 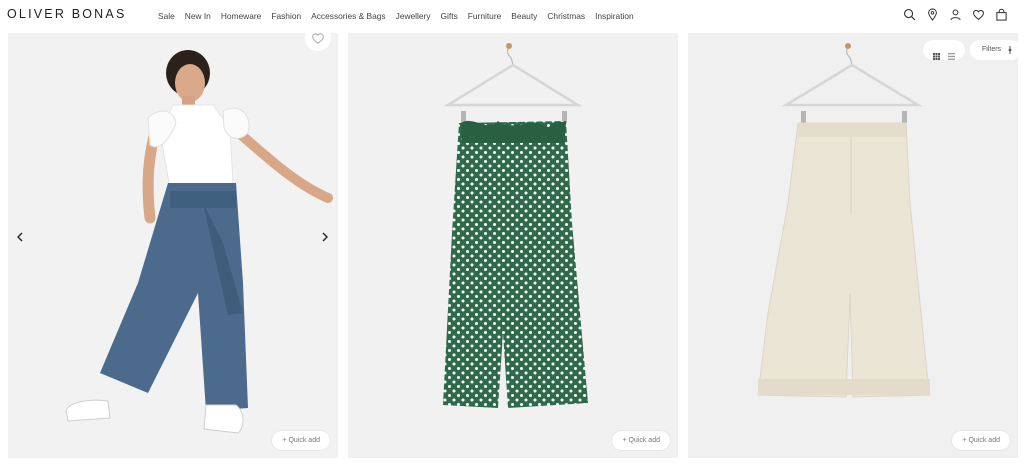 I want to click on brand-logo: OLIVER BONAS, so click(x=67, y=14).